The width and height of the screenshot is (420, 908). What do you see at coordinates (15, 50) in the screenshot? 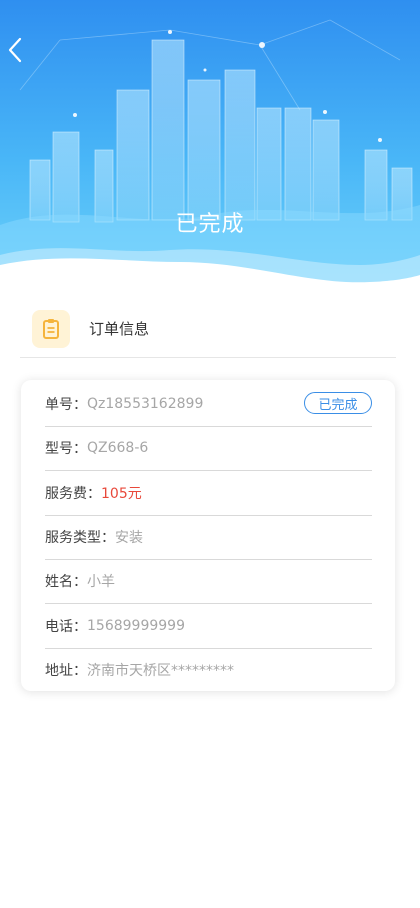
I see `chevron-left-icon` at bounding box center [15, 50].